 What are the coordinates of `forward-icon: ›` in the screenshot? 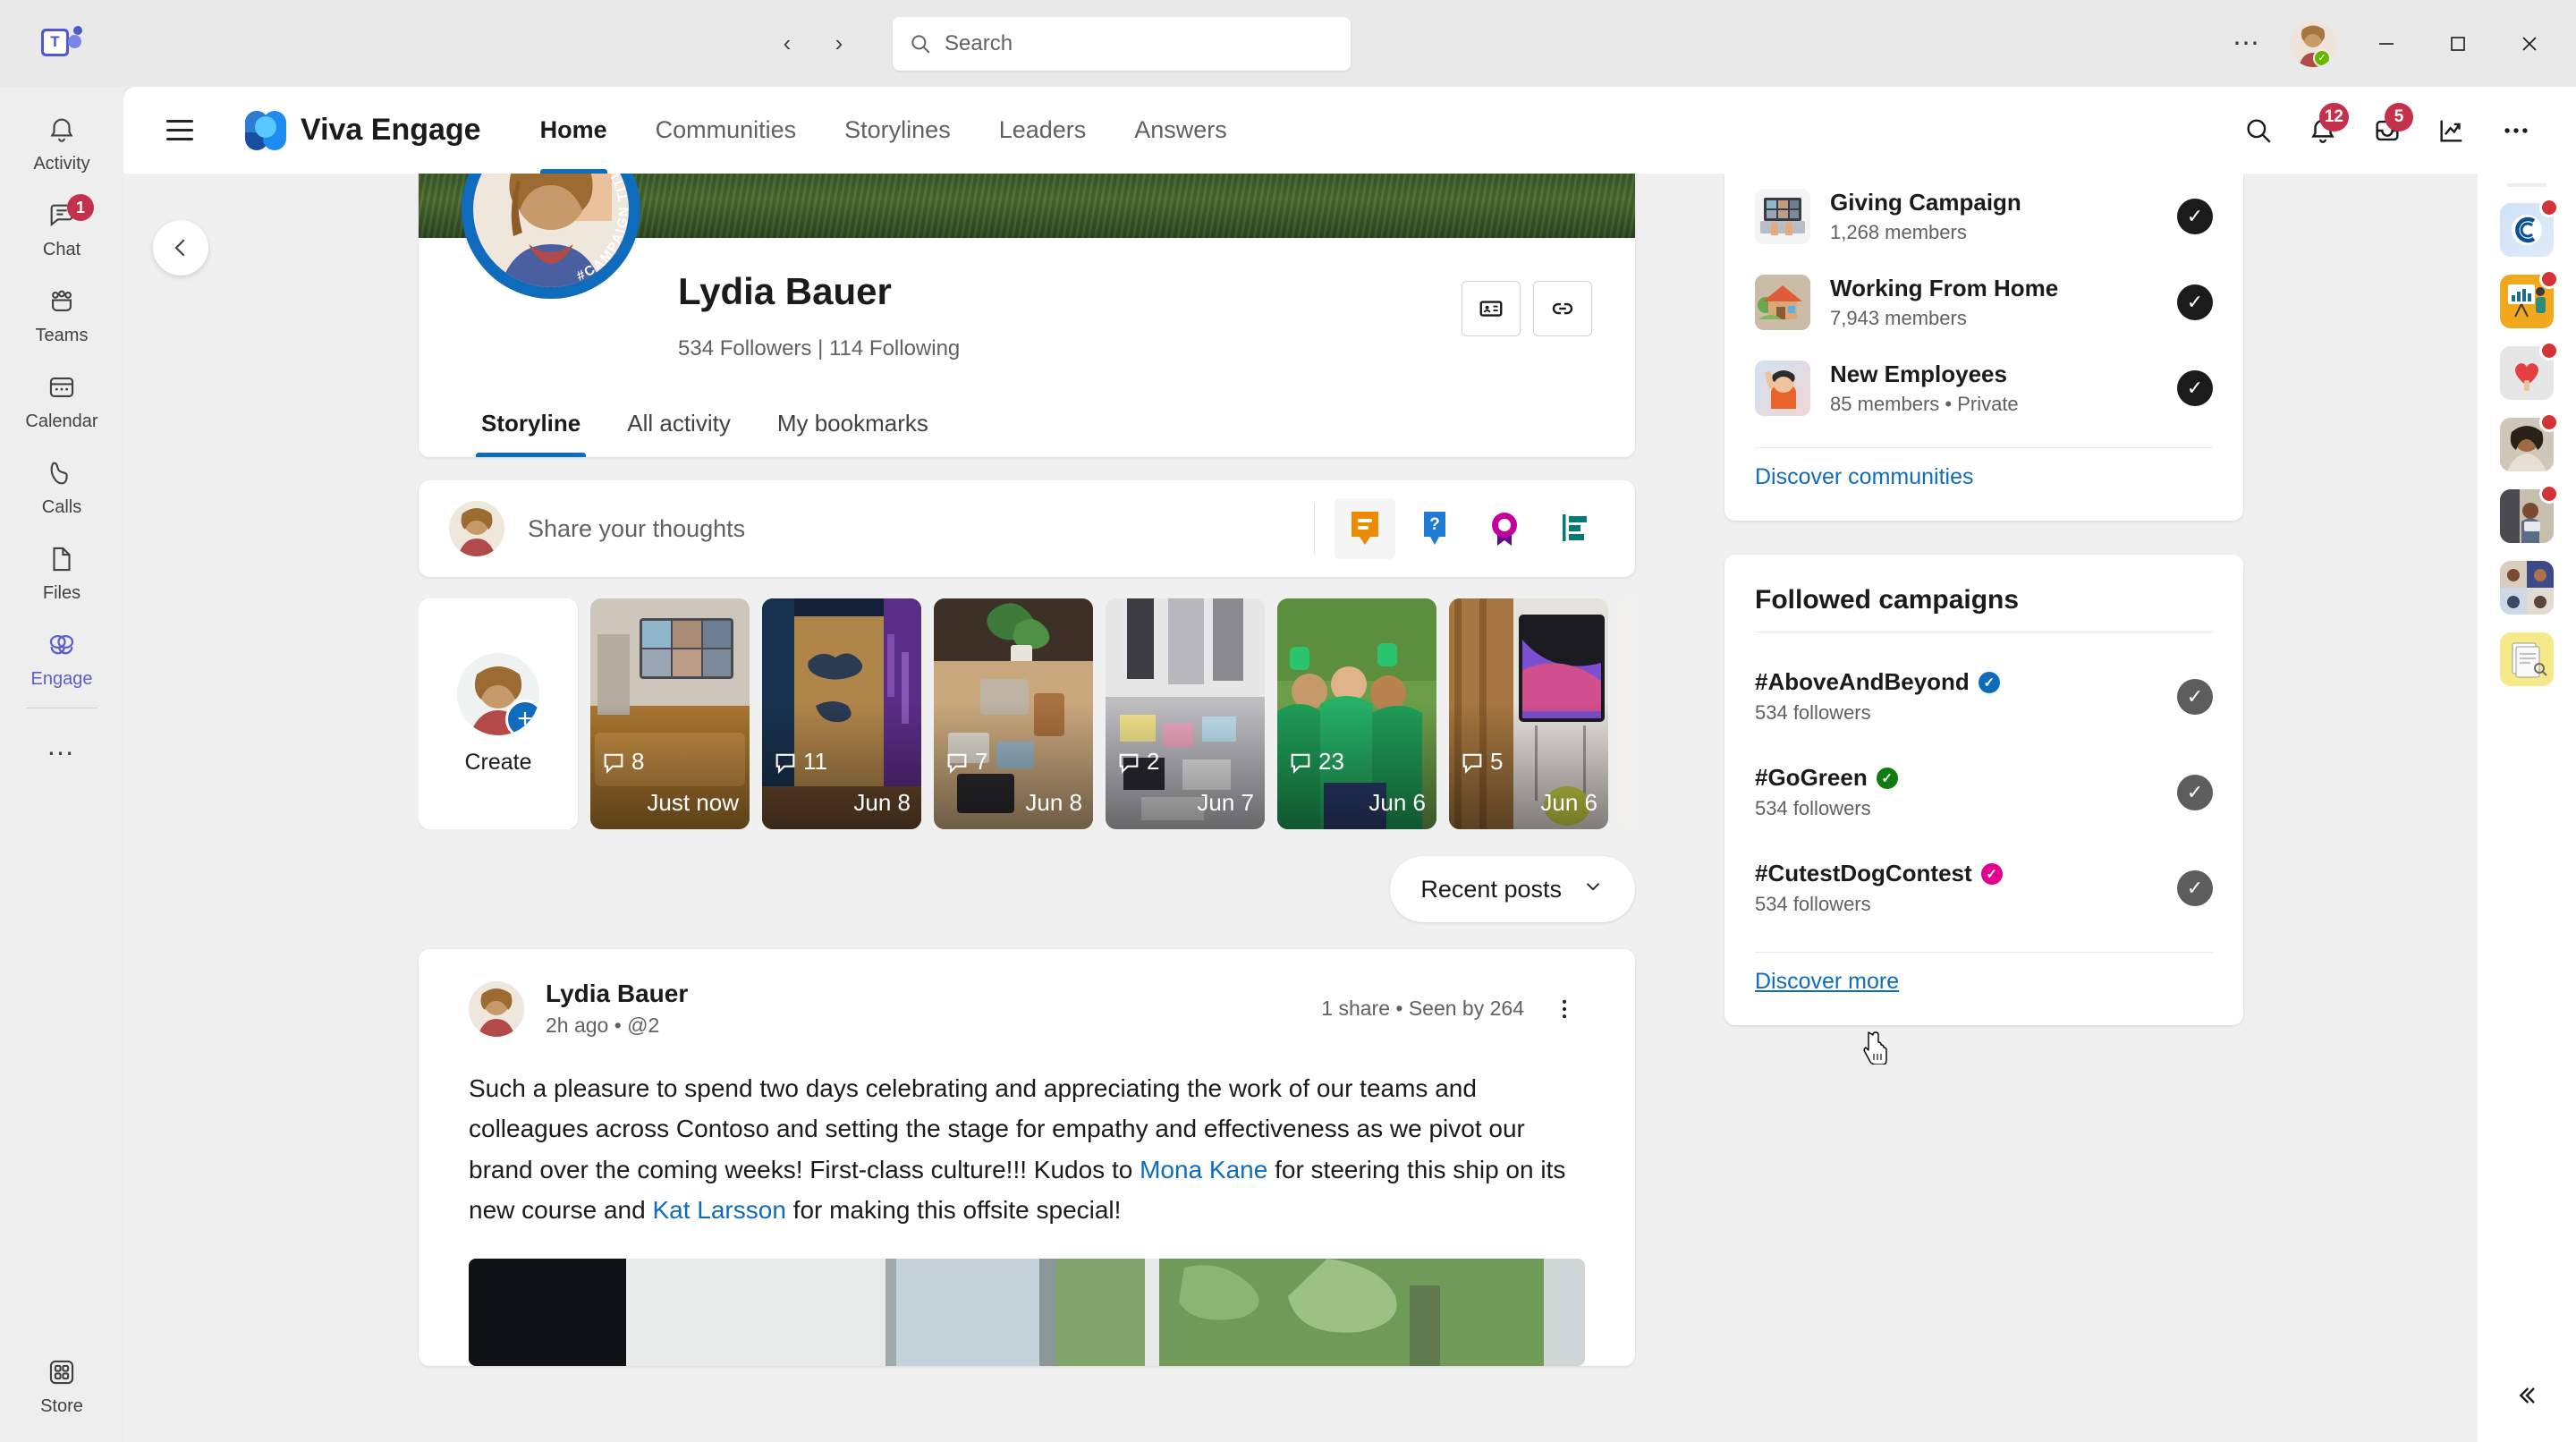 It's located at (839, 44).